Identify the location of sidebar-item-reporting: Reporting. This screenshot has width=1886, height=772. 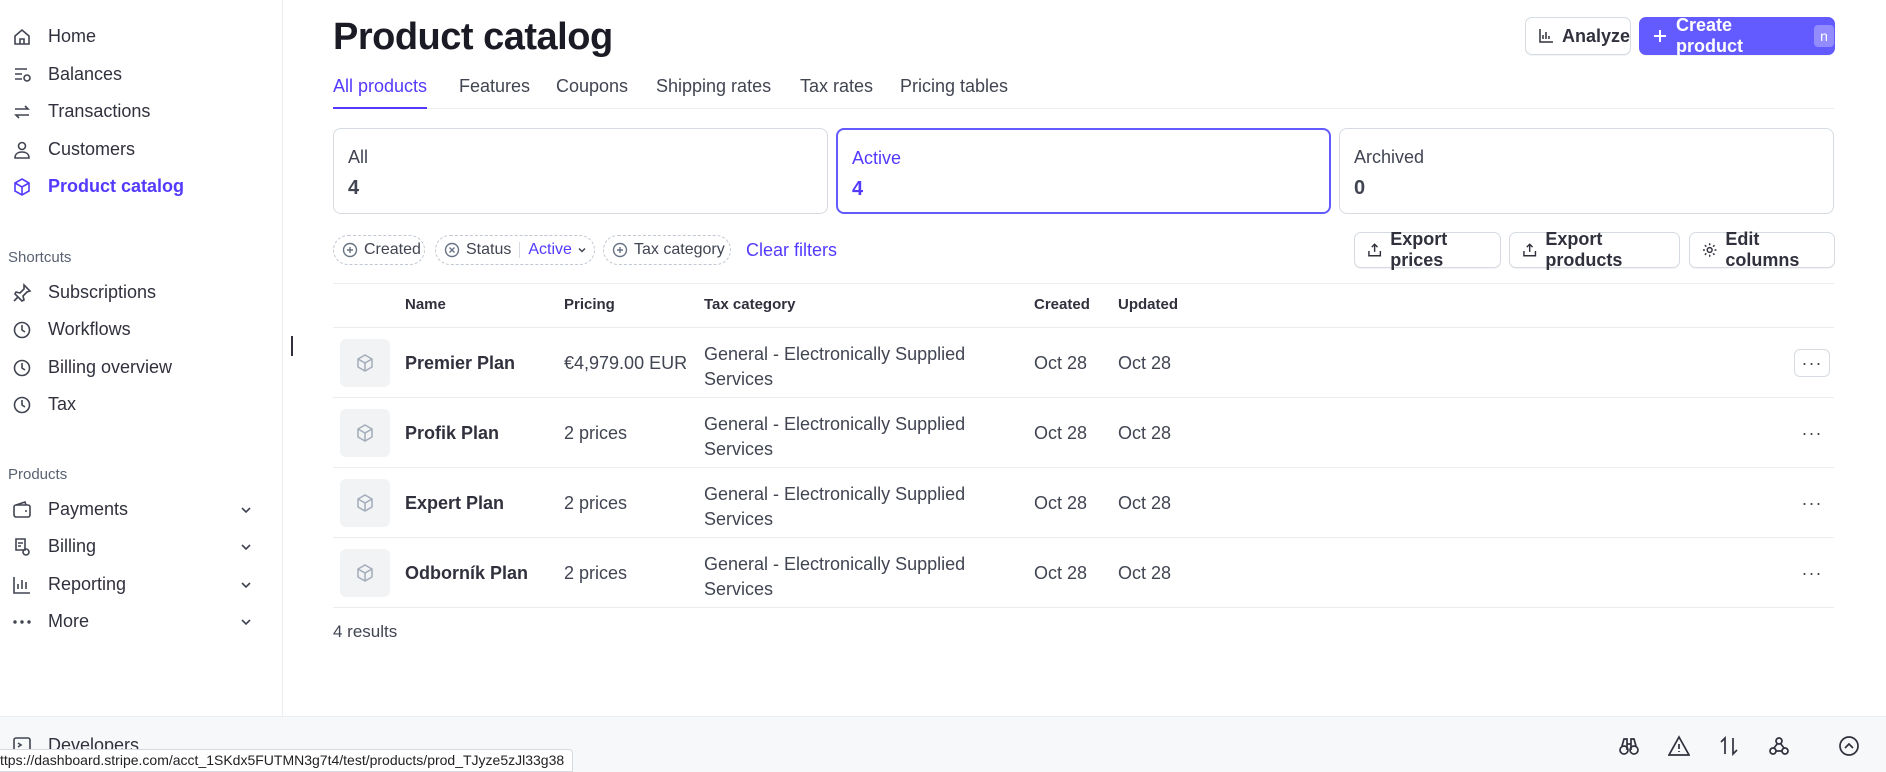
(135, 584).